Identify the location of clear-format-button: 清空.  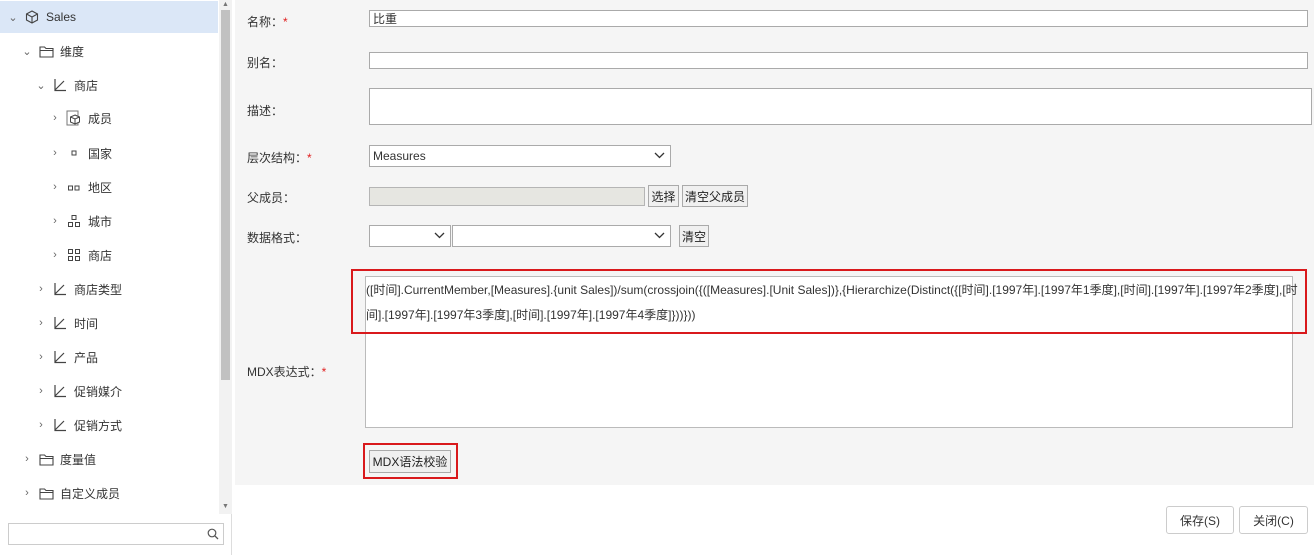
(694, 236).